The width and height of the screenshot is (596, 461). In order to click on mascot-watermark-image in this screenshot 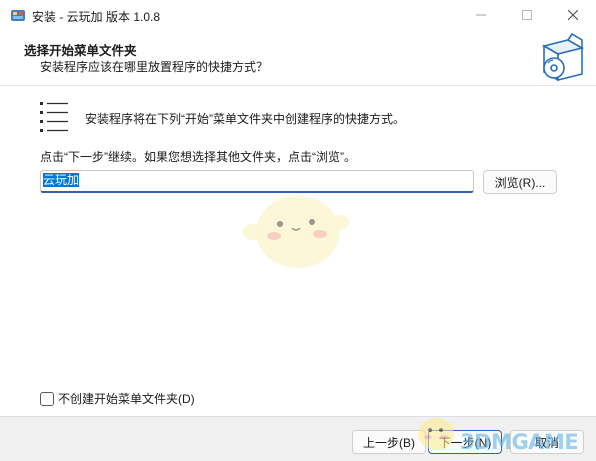, I will do `click(296, 232)`.